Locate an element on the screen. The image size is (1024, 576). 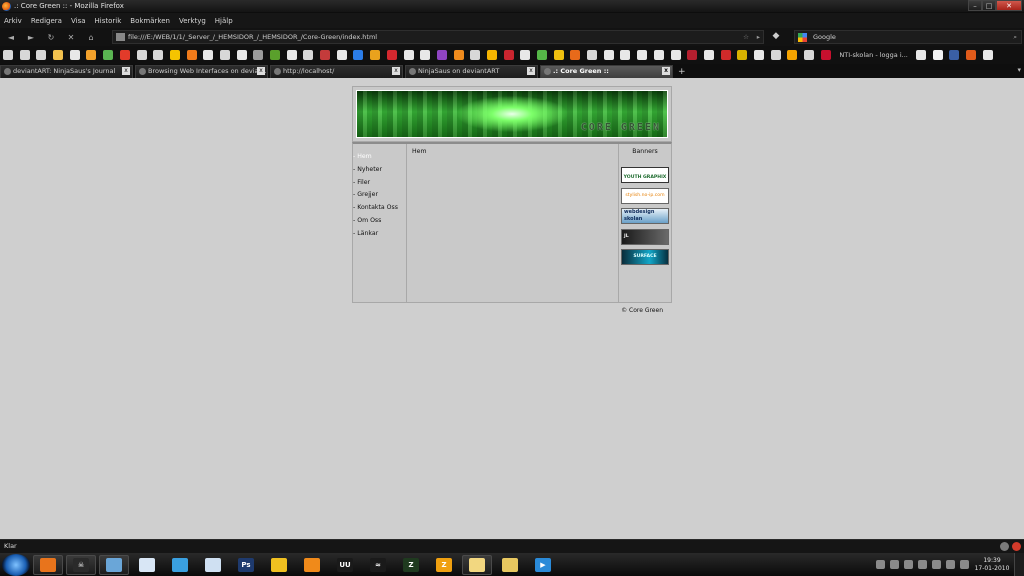
banner-stylish: stylish.no-ip.com is located at coordinates (645, 195).